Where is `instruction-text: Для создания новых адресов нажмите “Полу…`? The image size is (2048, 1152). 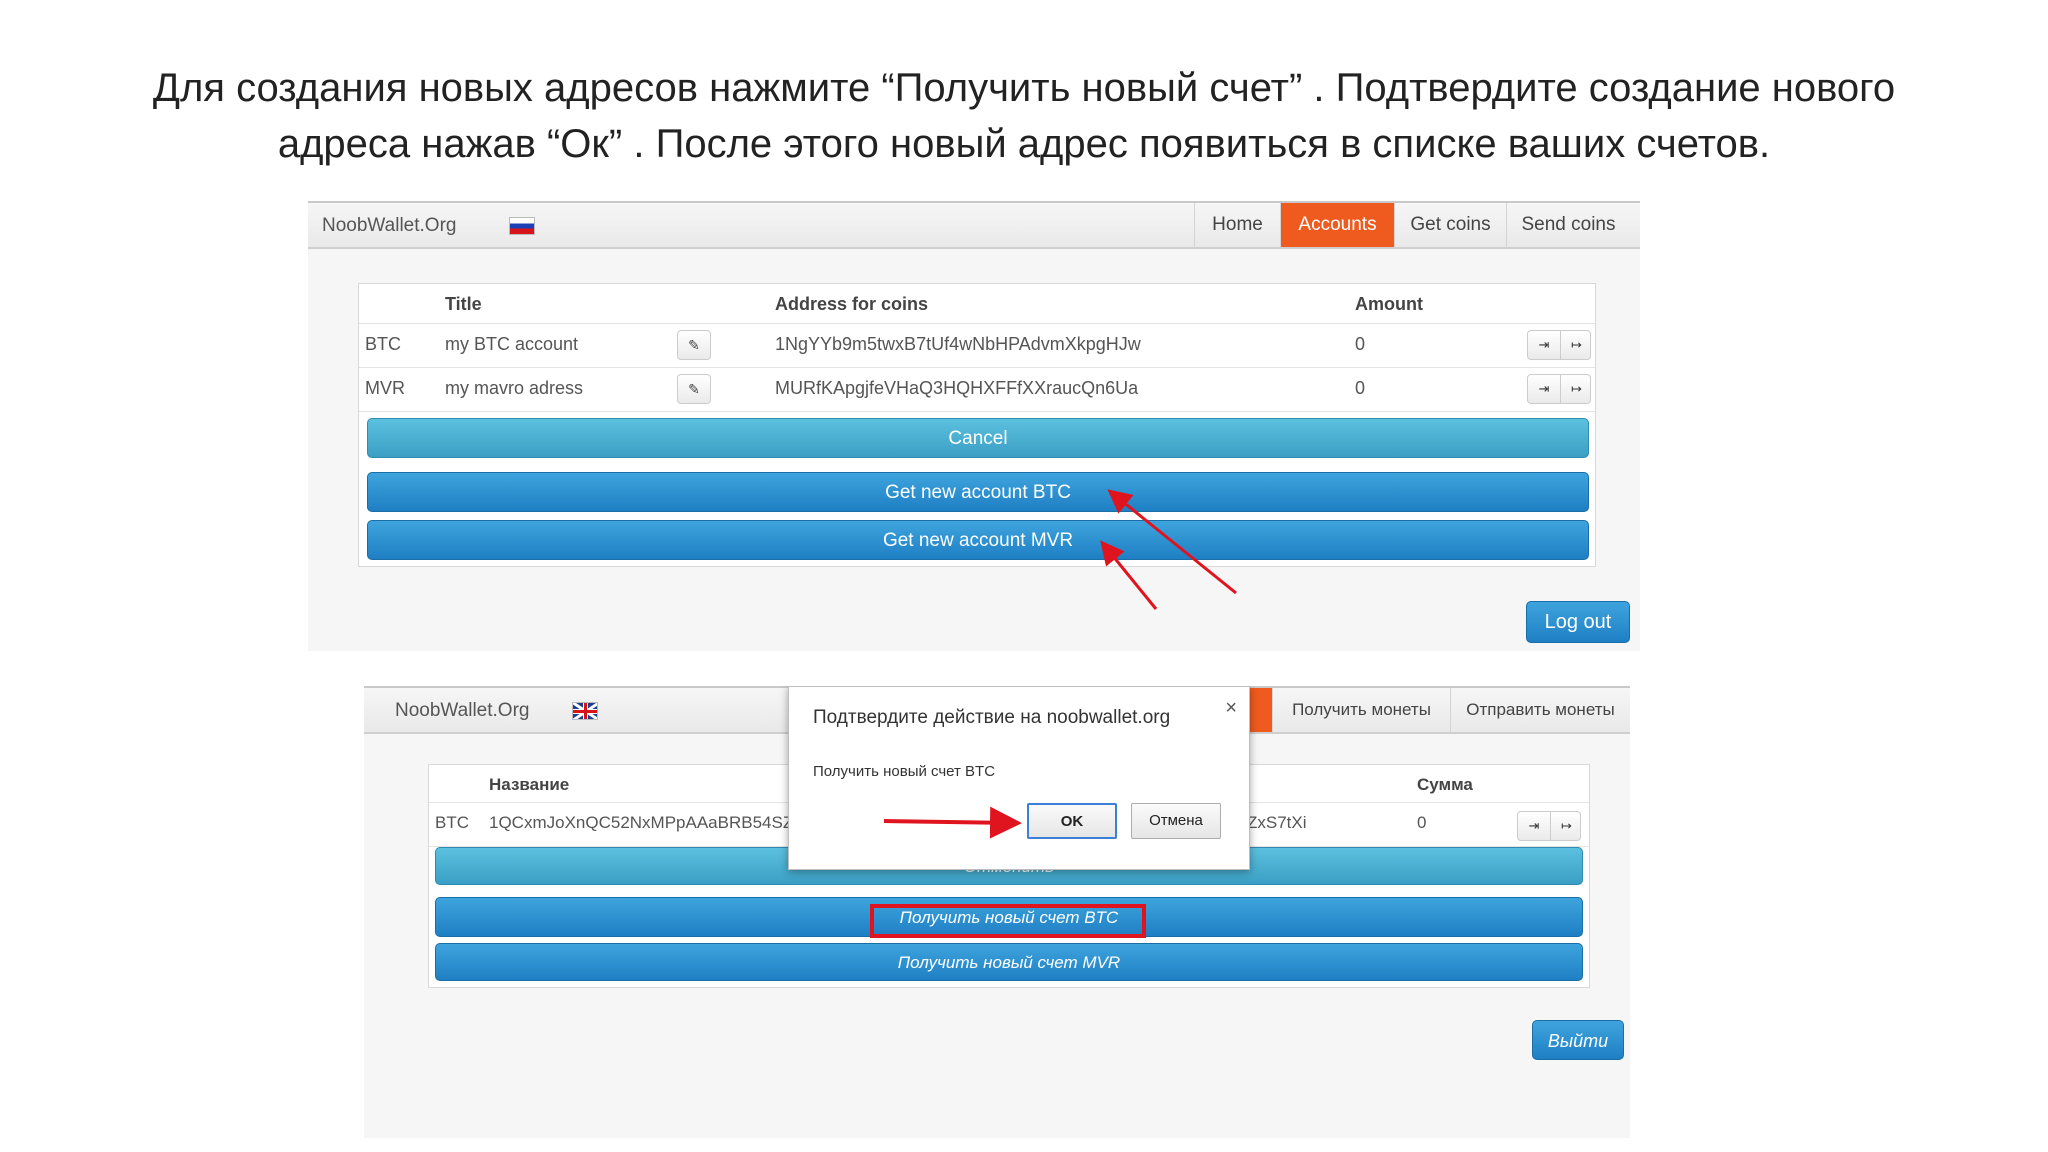
instruction-text: Для создания новых адресов нажмите “Полу… is located at coordinates (1024, 116).